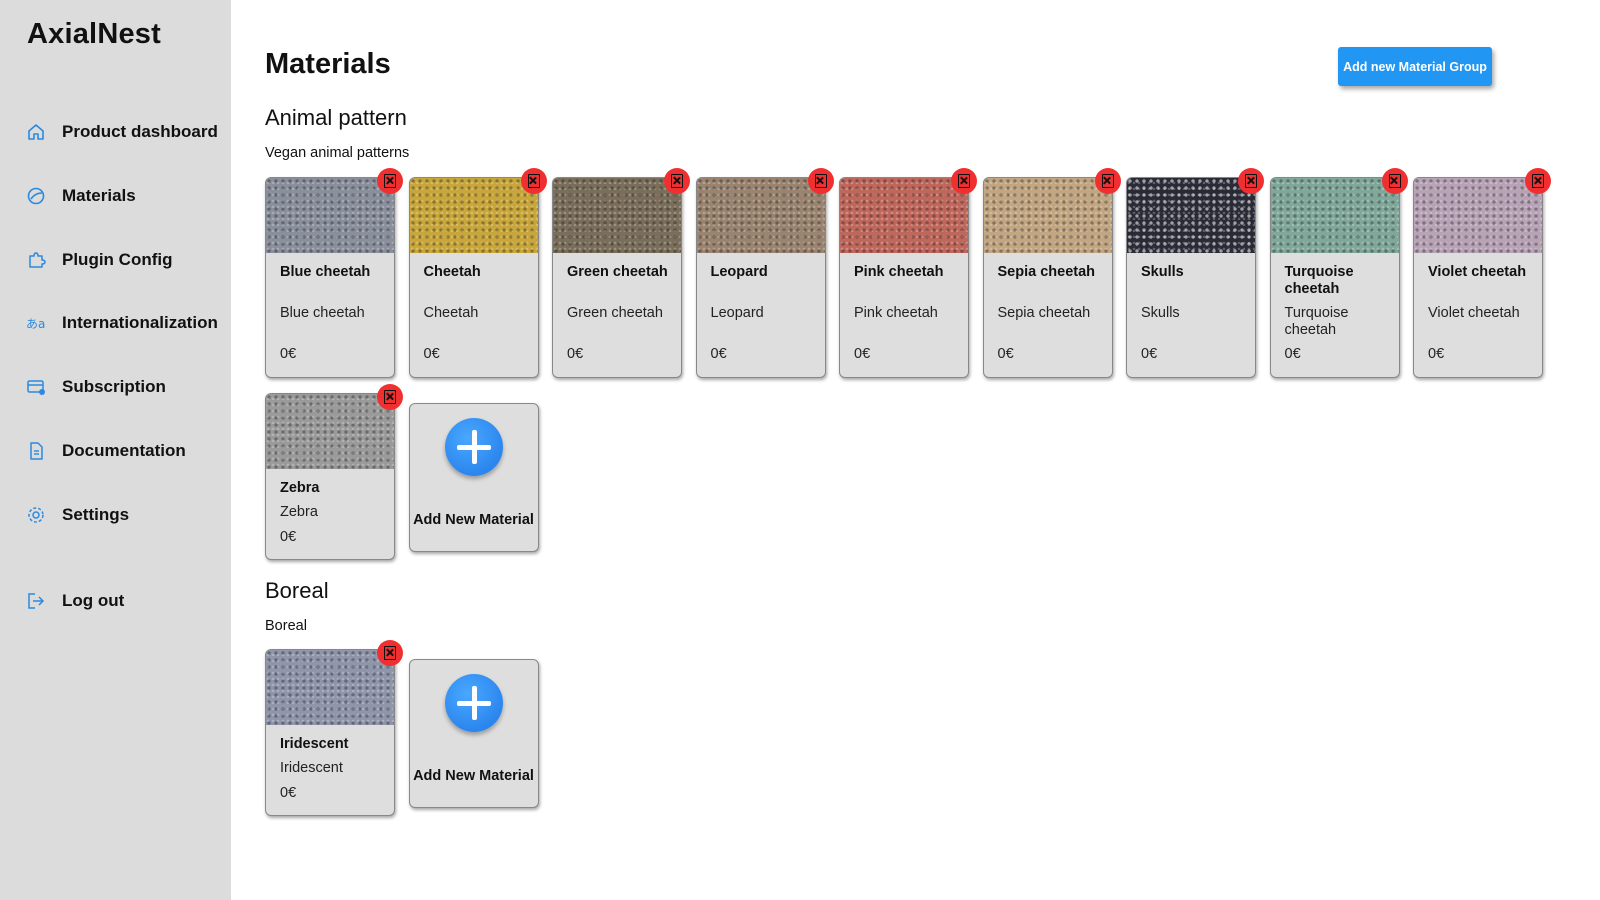 This screenshot has width=1600, height=900. I want to click on material-description: Cheetah, so click(451, 313).